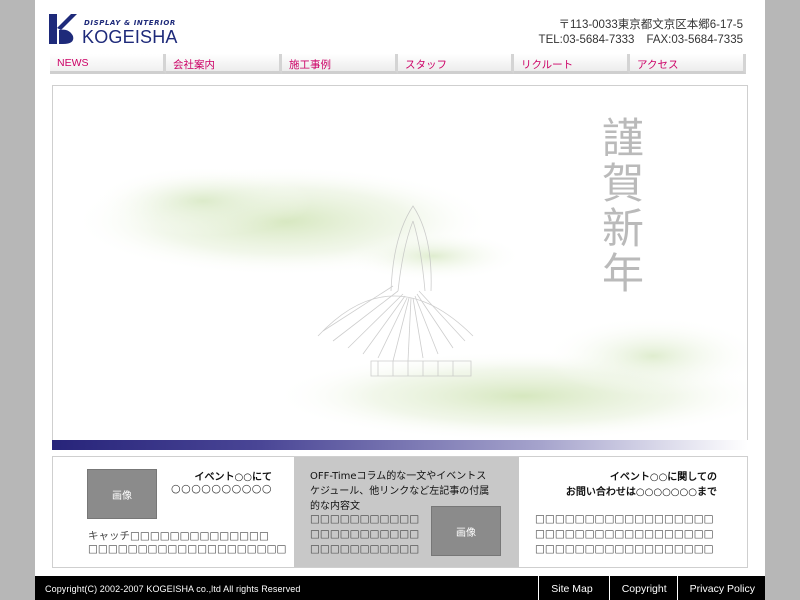 This screenshot has height=600, width=800. I want to click on gradient-divider, so click(400, 445).